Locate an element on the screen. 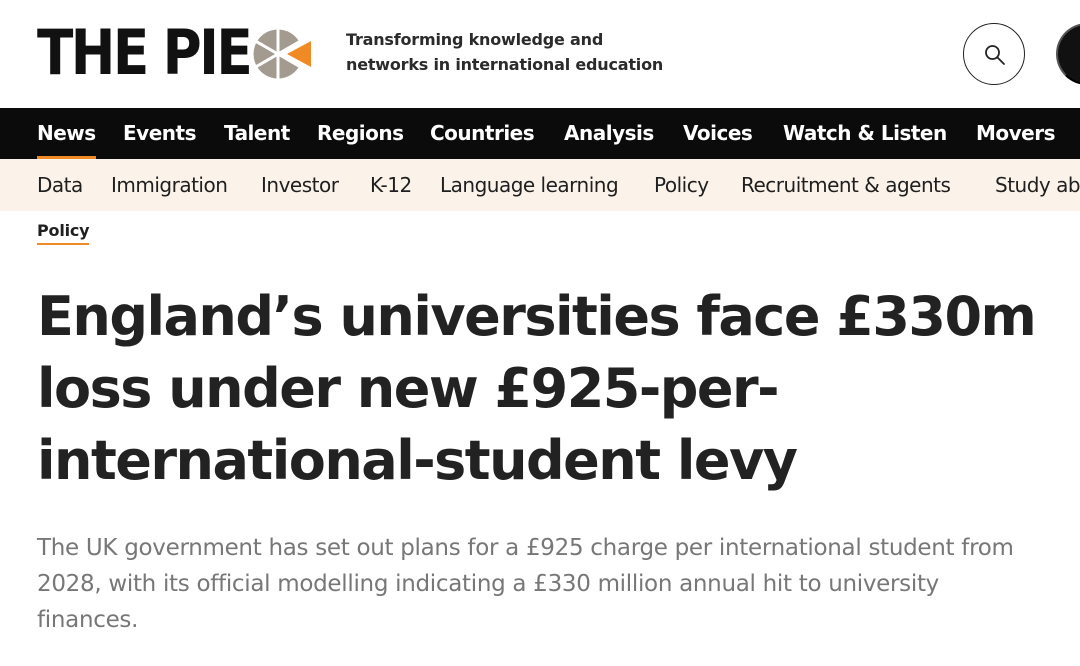  subnav-item-study-abroad: Study abroad is located at coordinates (1037, 185).